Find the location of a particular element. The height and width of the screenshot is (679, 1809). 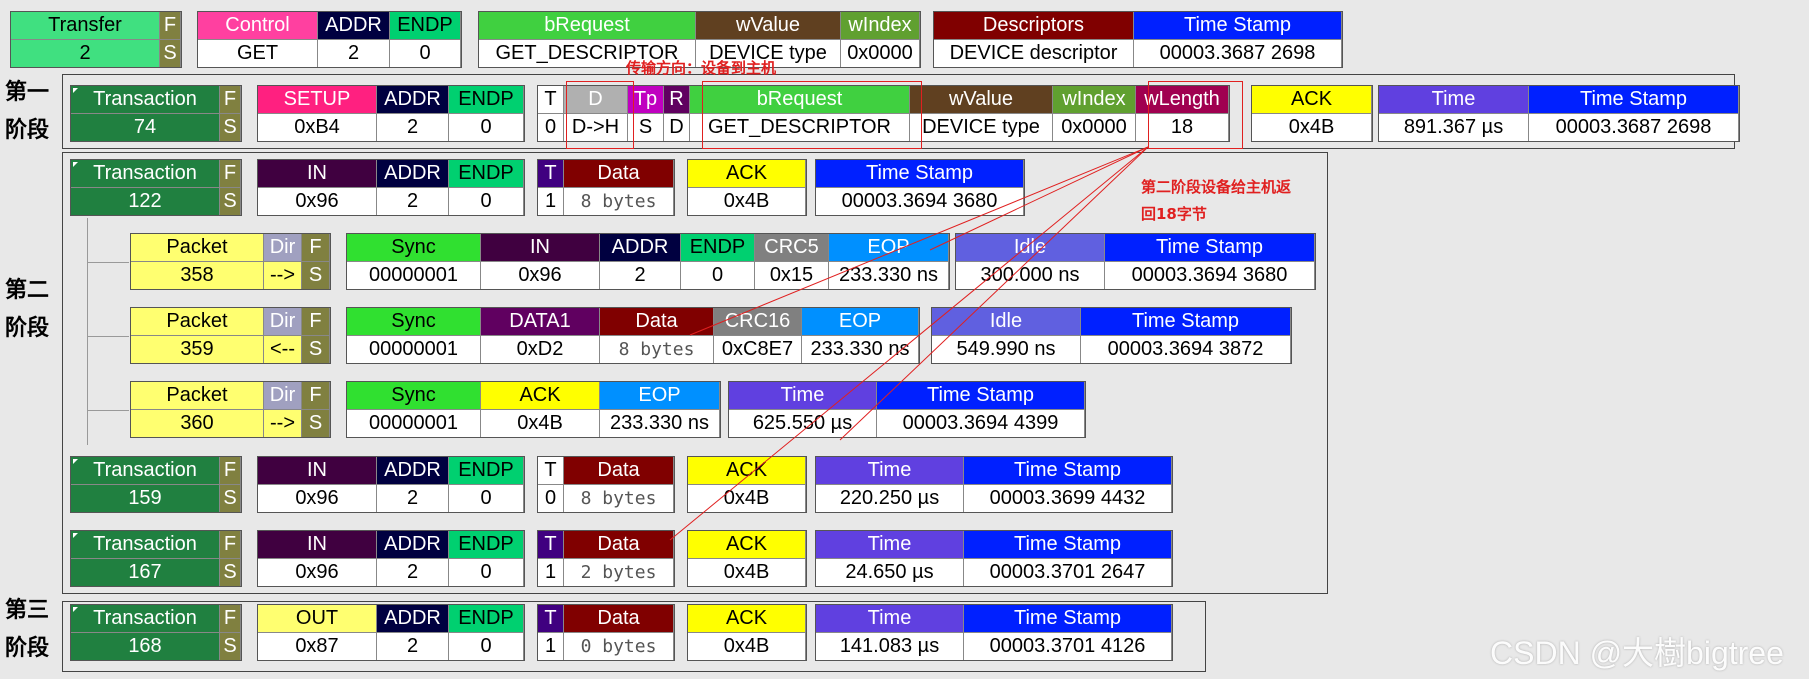

r-header: R is located at coordinates (677, 100).